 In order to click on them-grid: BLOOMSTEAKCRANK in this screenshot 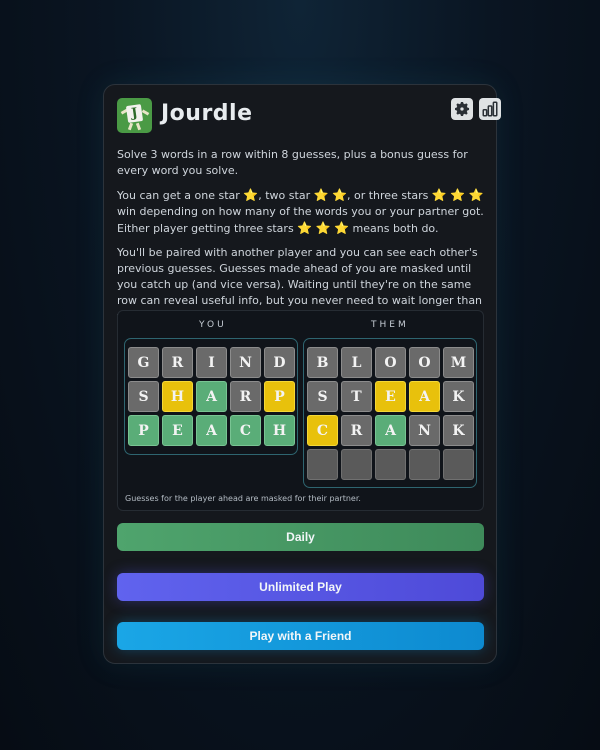, I will do `click(390, 413)`.